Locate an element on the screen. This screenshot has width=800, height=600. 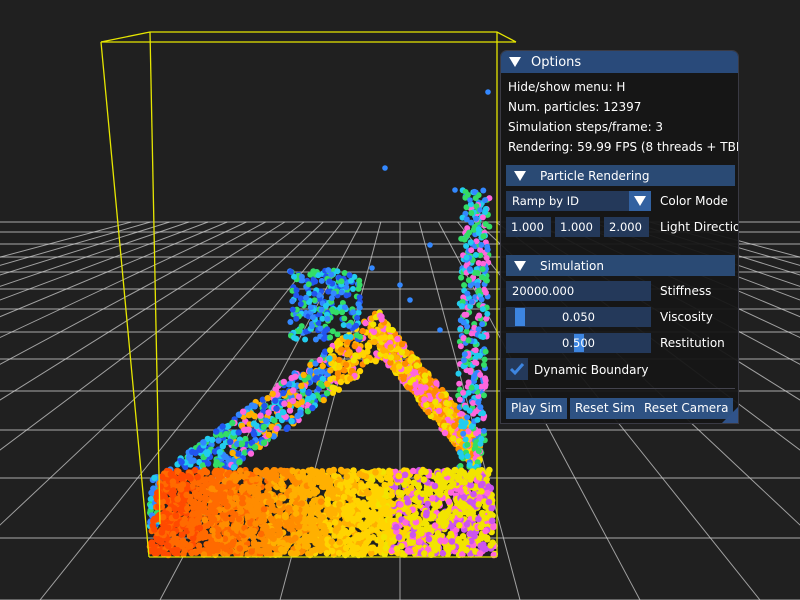
color-mode-row: Ramp by ID Color Mode is located at coordinates (617, 201).